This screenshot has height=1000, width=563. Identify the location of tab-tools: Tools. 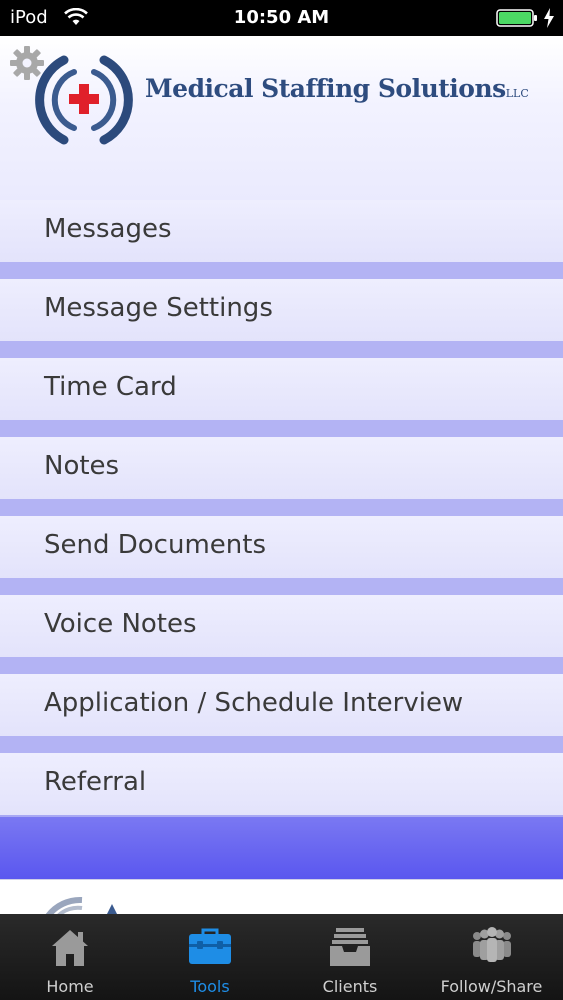
(210, 957).